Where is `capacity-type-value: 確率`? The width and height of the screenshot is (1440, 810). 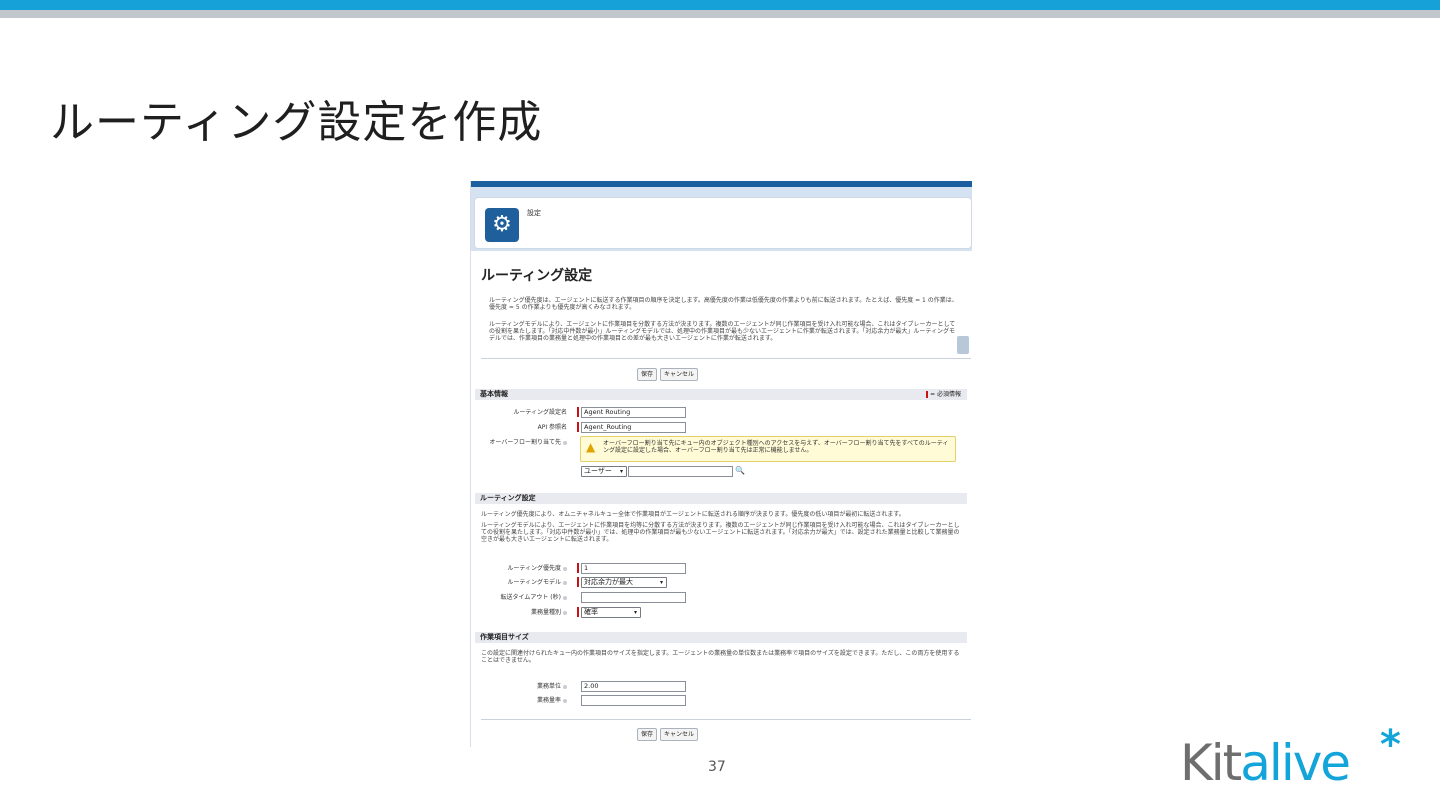 capacity-type-value: 確率 is located at coordinates (591, 612).